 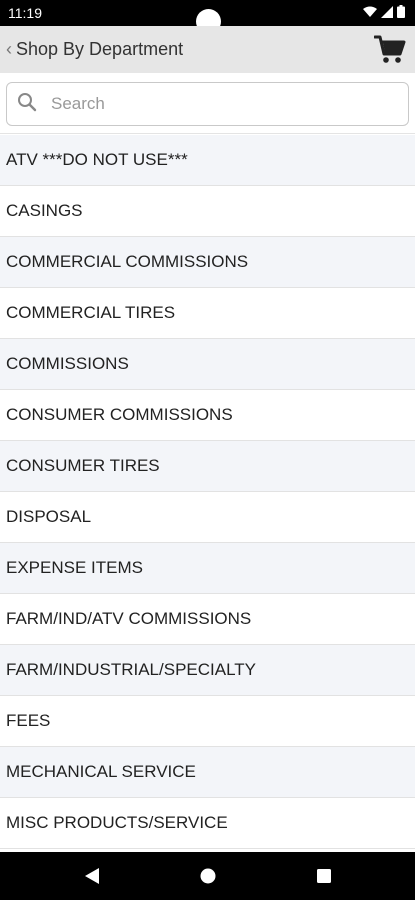 What do you see at coordinates (27, 104) in the screenshot?
I see `search-icon` at bounding box center [27, 104].